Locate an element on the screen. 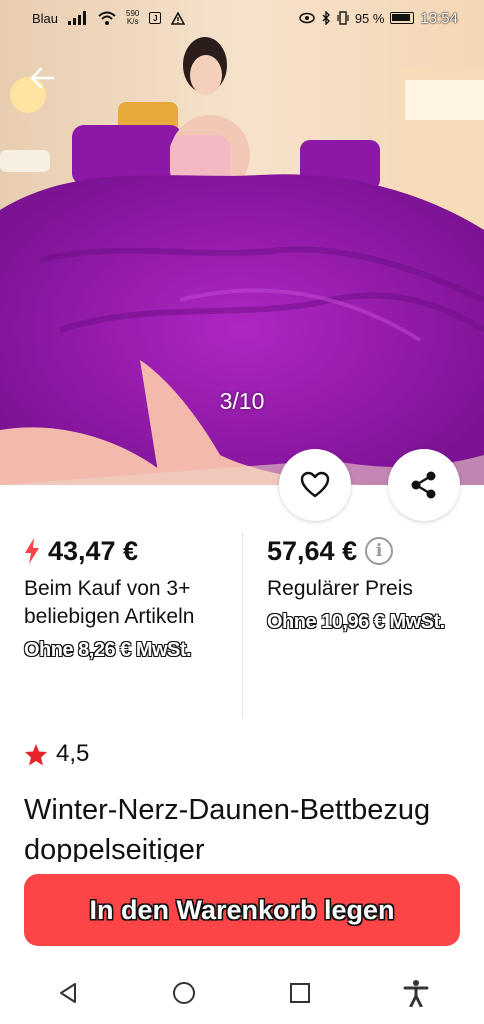 The height and width of the screenshot is (1024, 484). vibrate-icon is located at coordinates (343, 18).